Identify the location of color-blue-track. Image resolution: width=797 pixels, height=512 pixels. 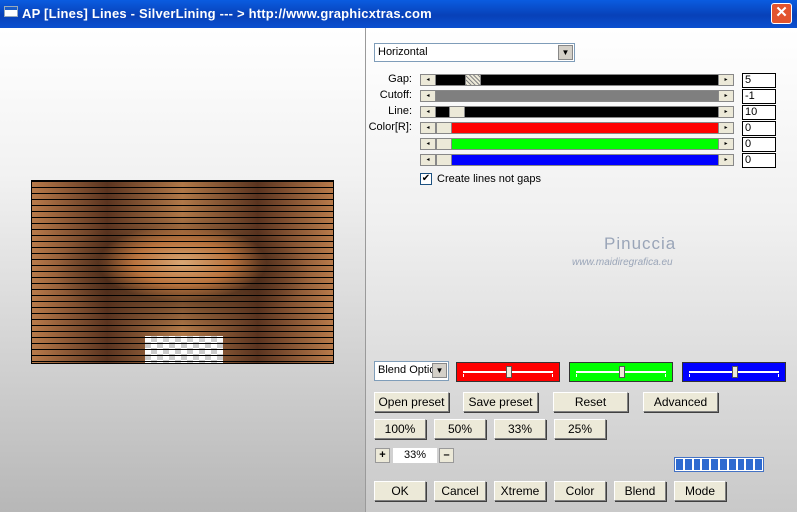
(577, 160).